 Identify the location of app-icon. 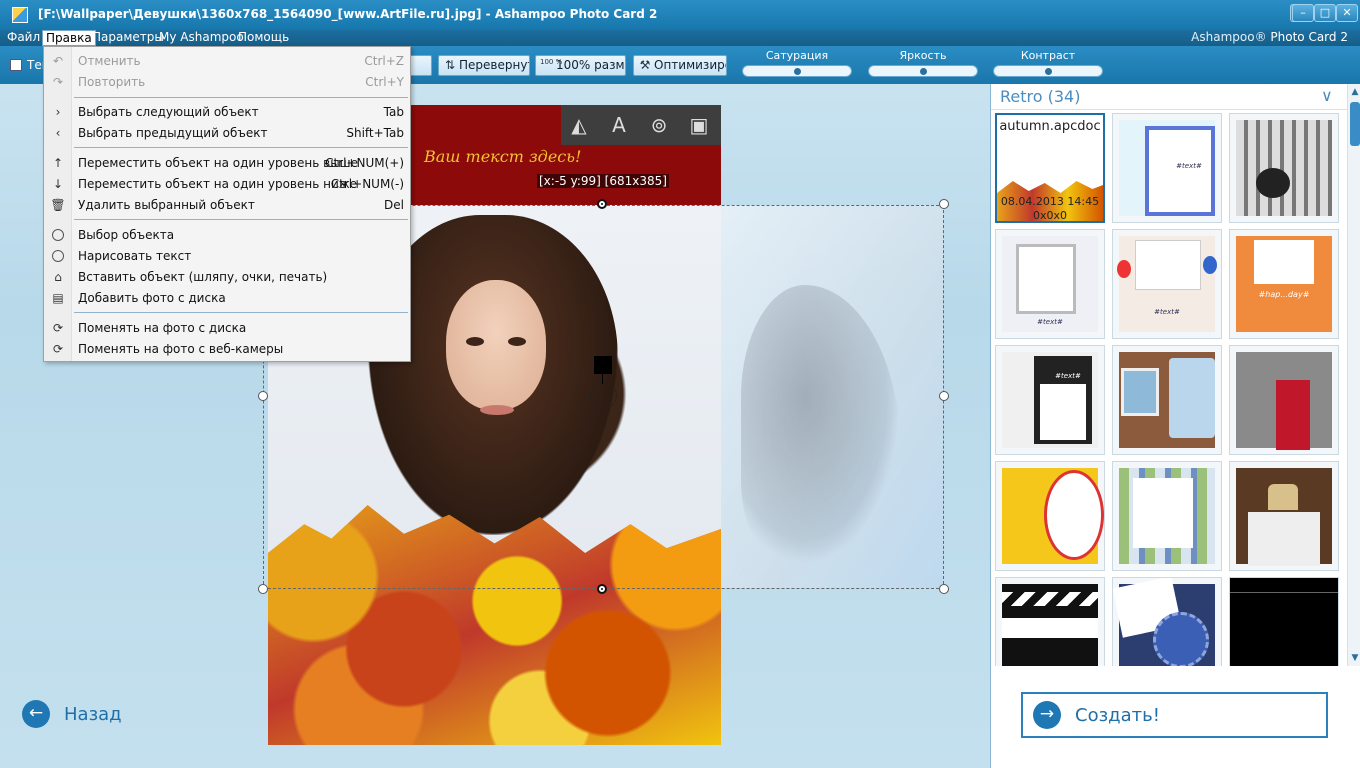
(20, 15).